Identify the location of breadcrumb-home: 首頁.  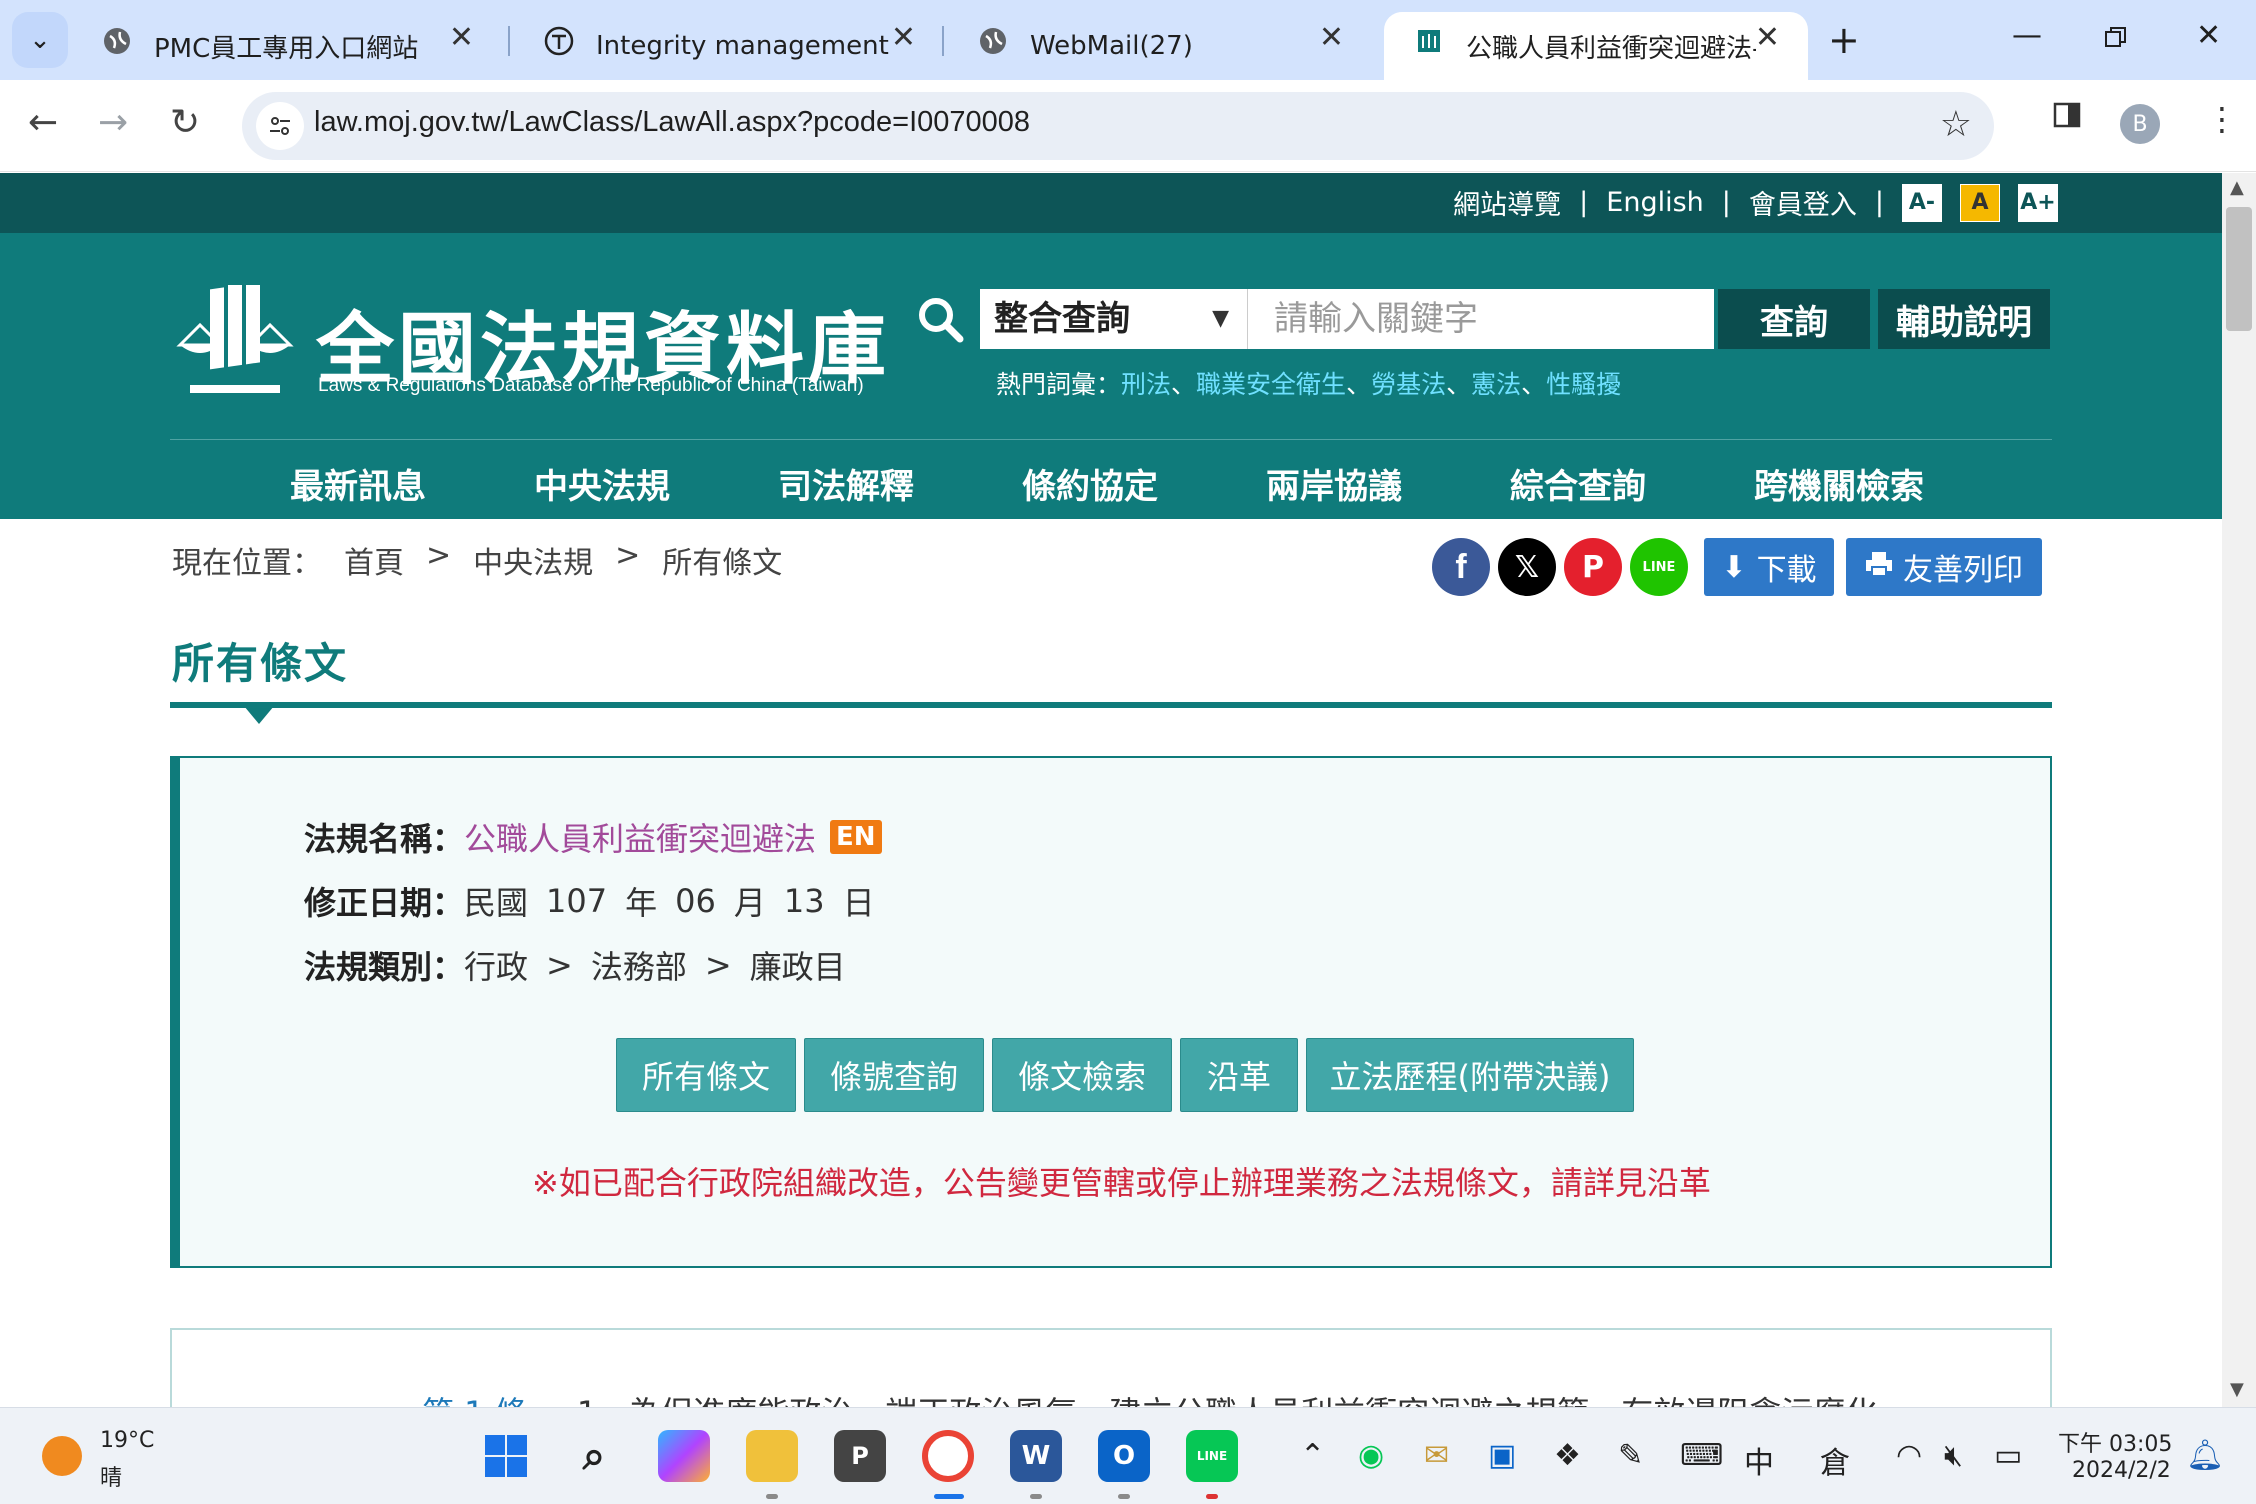
(374, 560).